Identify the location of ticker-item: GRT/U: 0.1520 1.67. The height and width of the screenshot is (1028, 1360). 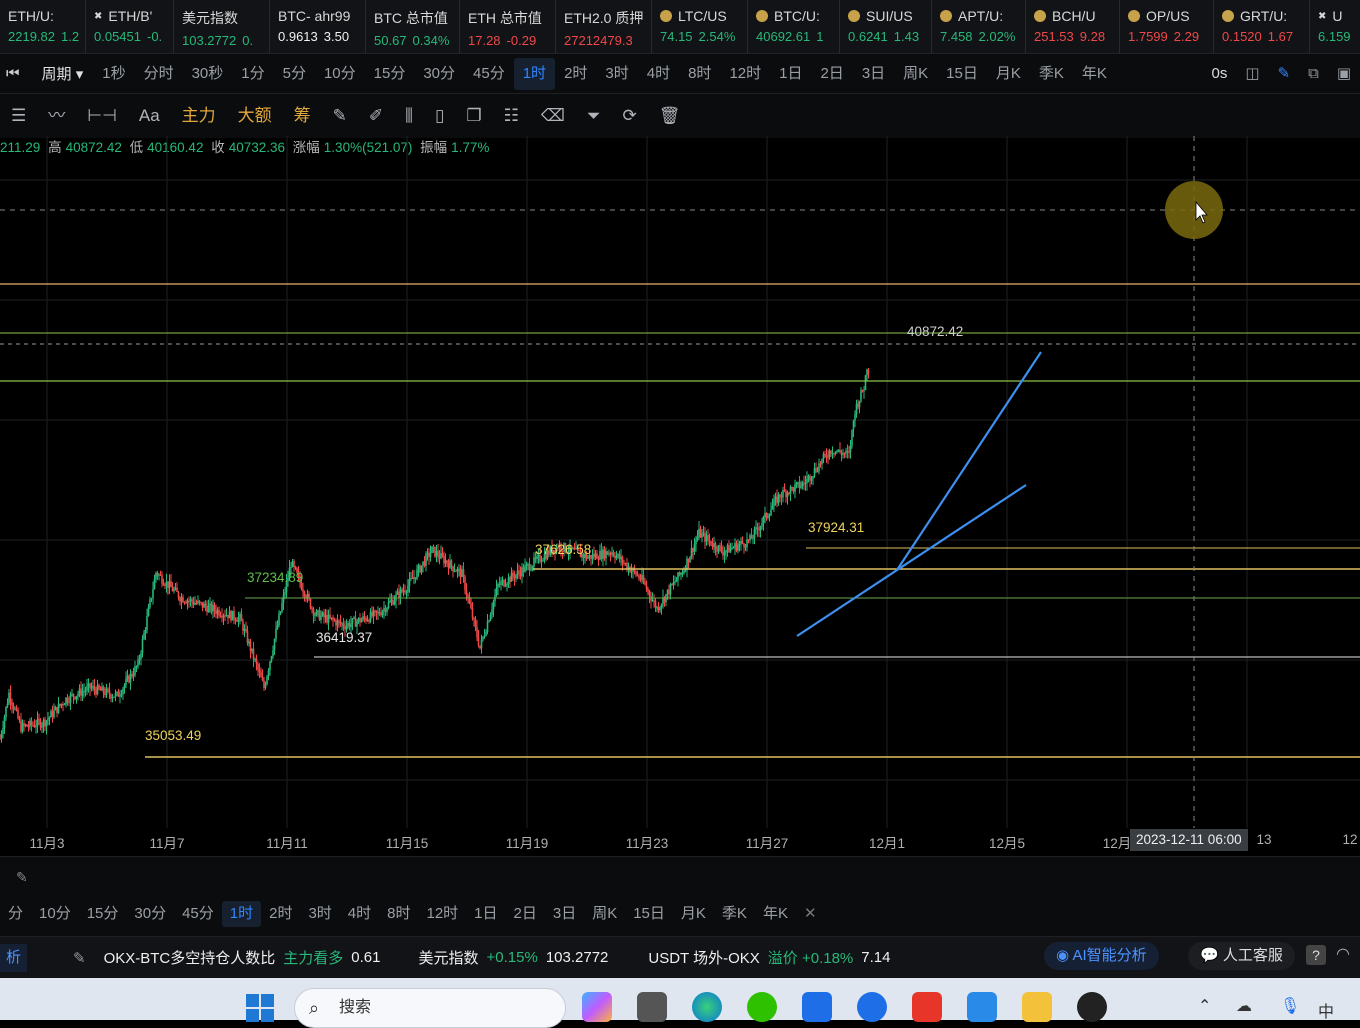
(1262, 26).